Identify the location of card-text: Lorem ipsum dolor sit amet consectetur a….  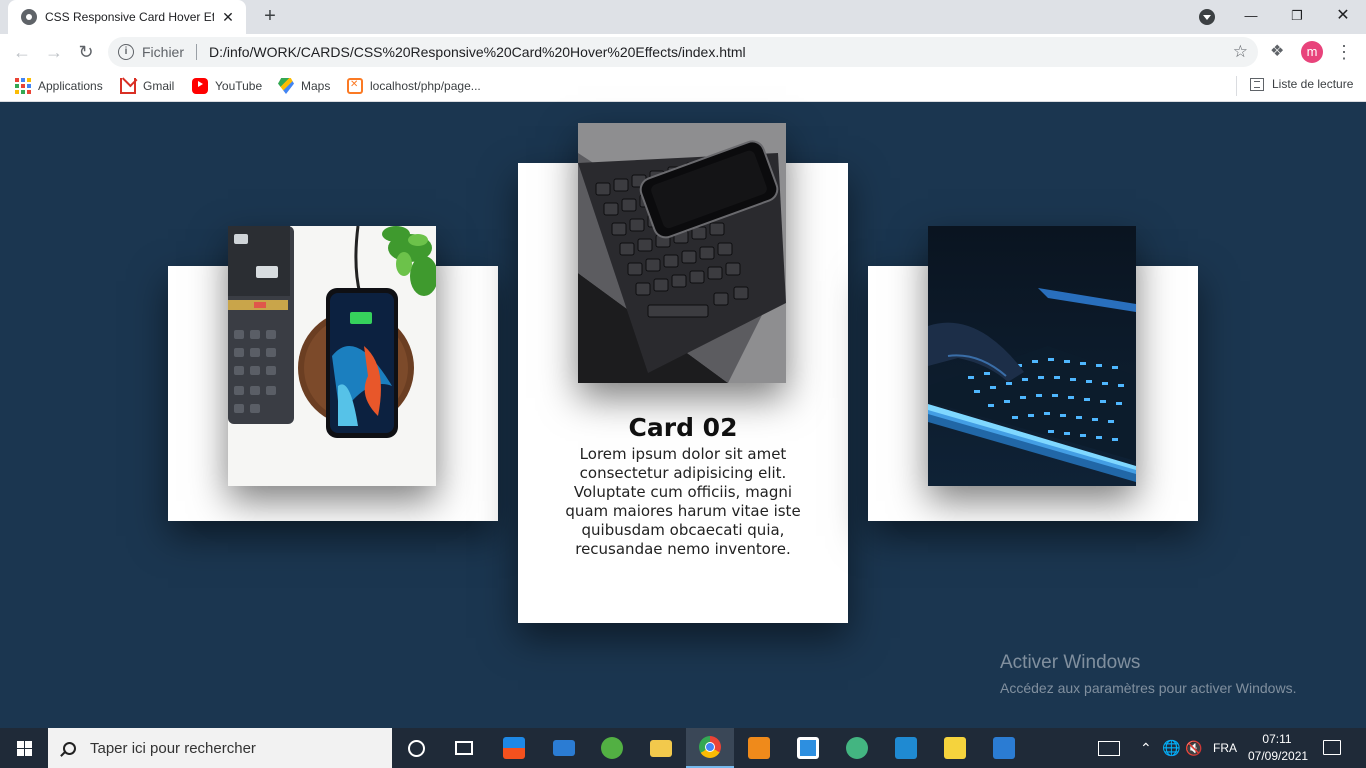
(683, 501).